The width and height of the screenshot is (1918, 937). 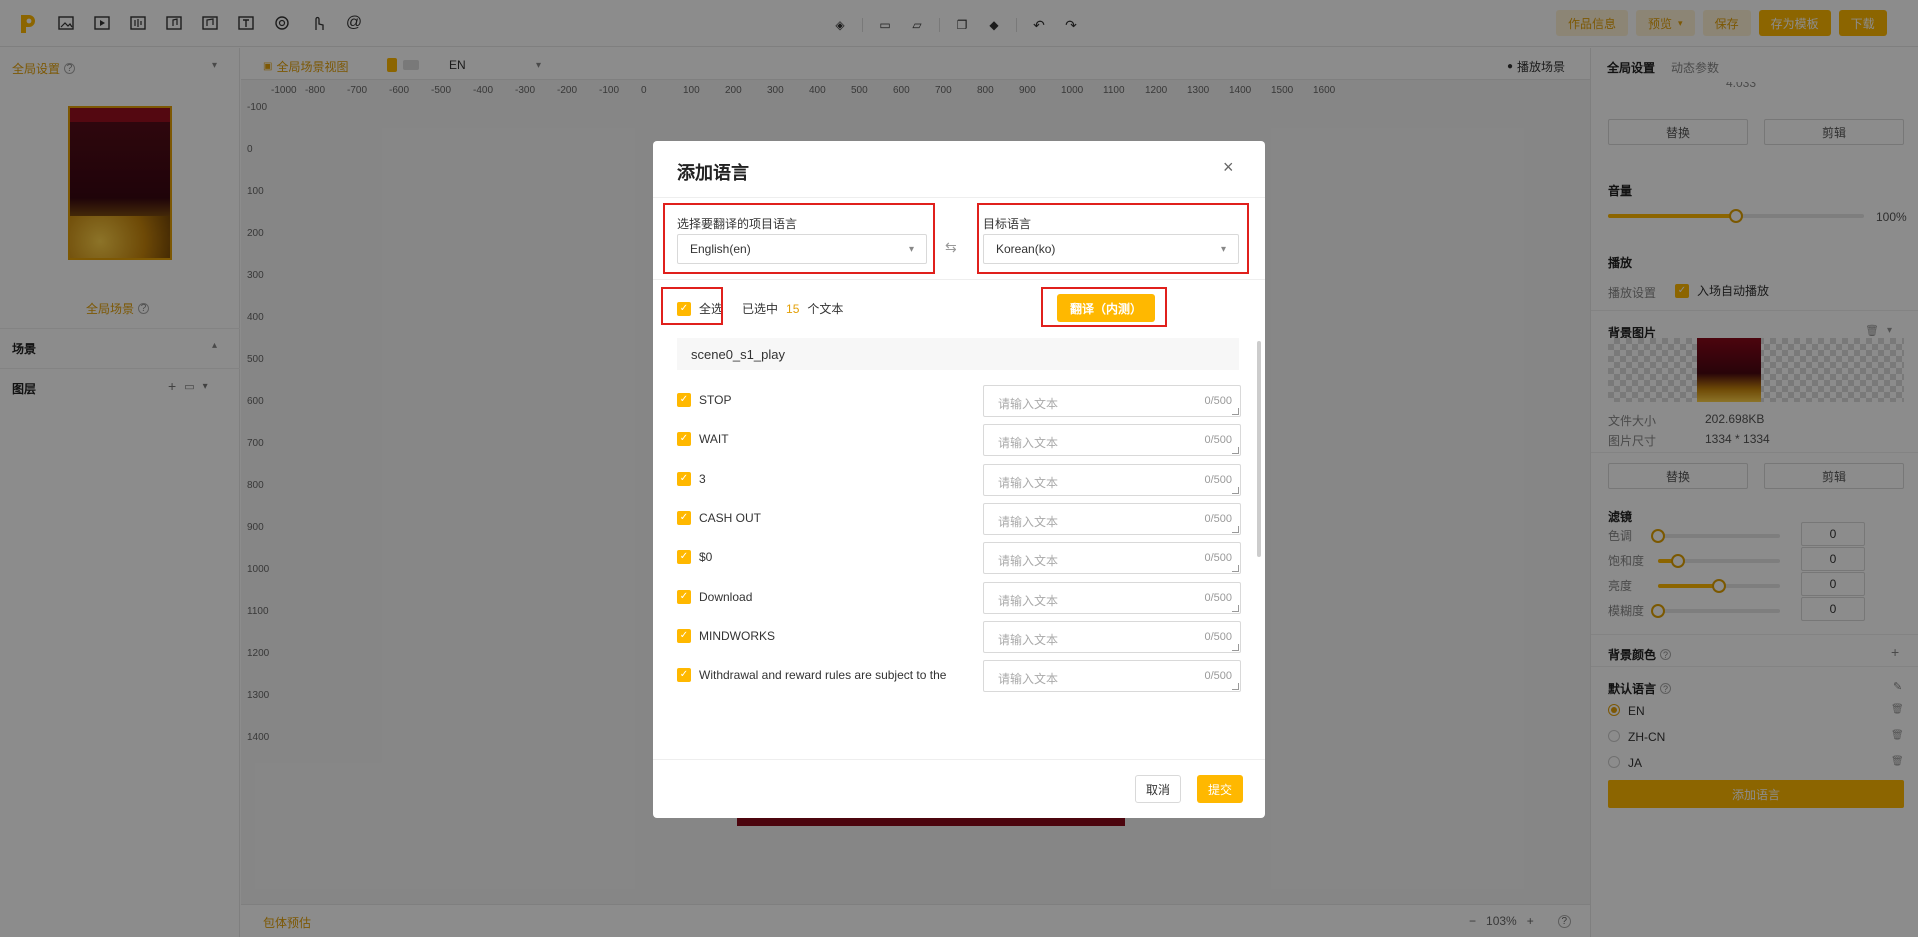 I want to click on selected-suffix: 个文本, so click(x=825, y=309).